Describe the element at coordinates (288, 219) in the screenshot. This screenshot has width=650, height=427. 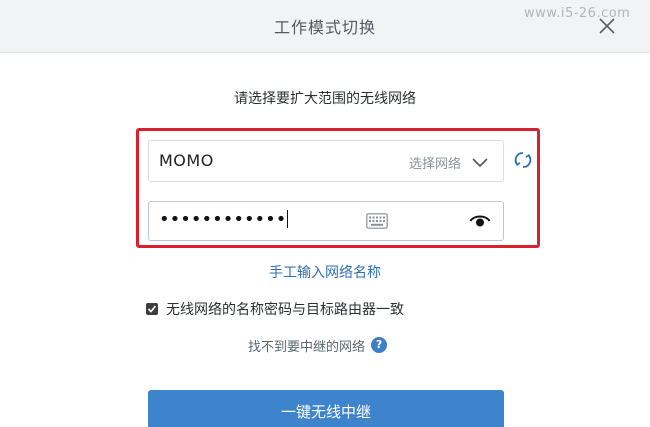
I see `text-caret` at that location.